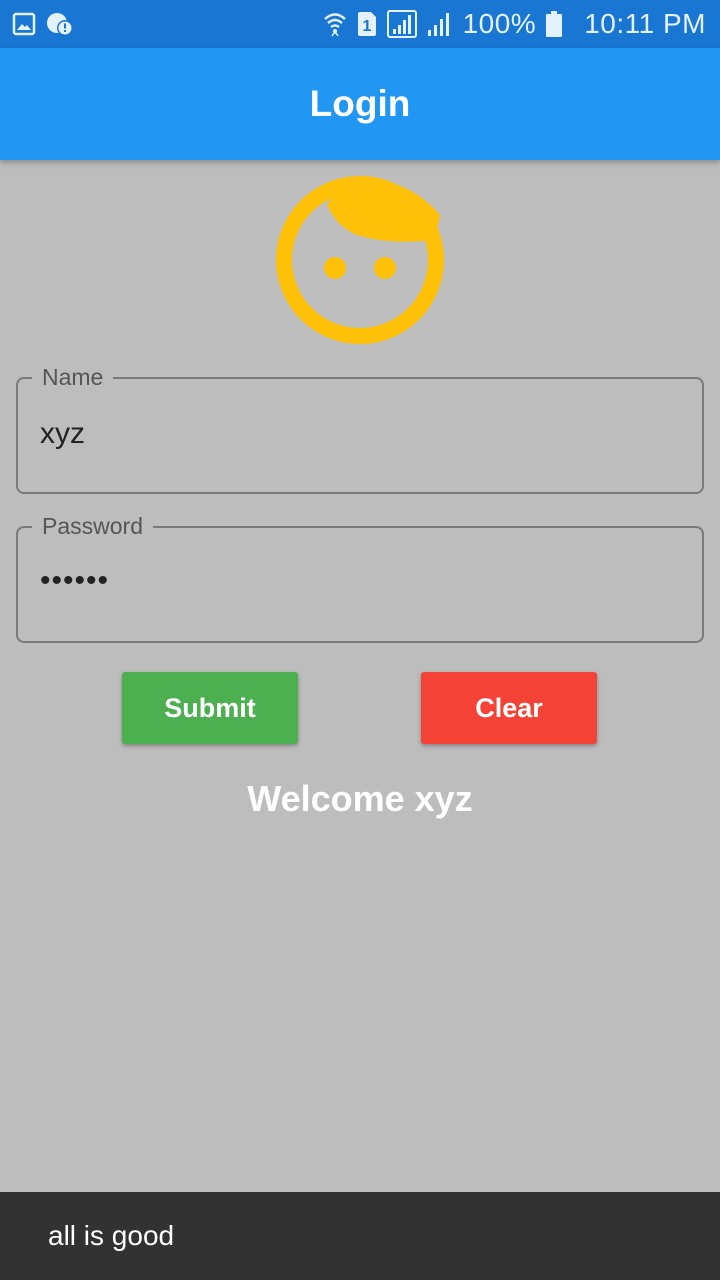  What do you see at coordinates (60, 24) in the screenshot?
I see `cloud-alert-icon` at bounding box center [60, 24].